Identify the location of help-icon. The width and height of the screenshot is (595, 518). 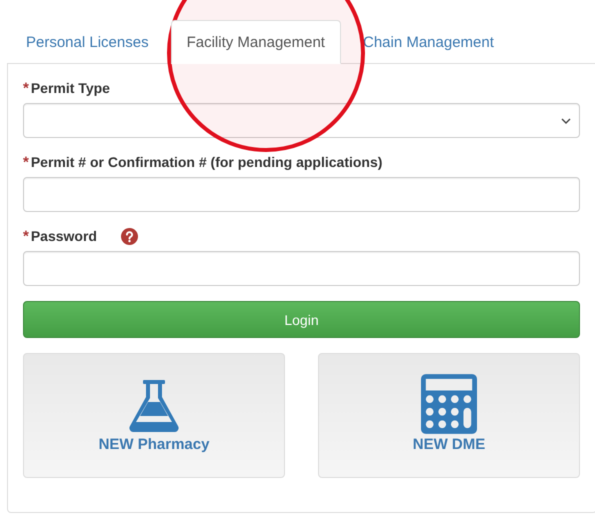
(129, 236).